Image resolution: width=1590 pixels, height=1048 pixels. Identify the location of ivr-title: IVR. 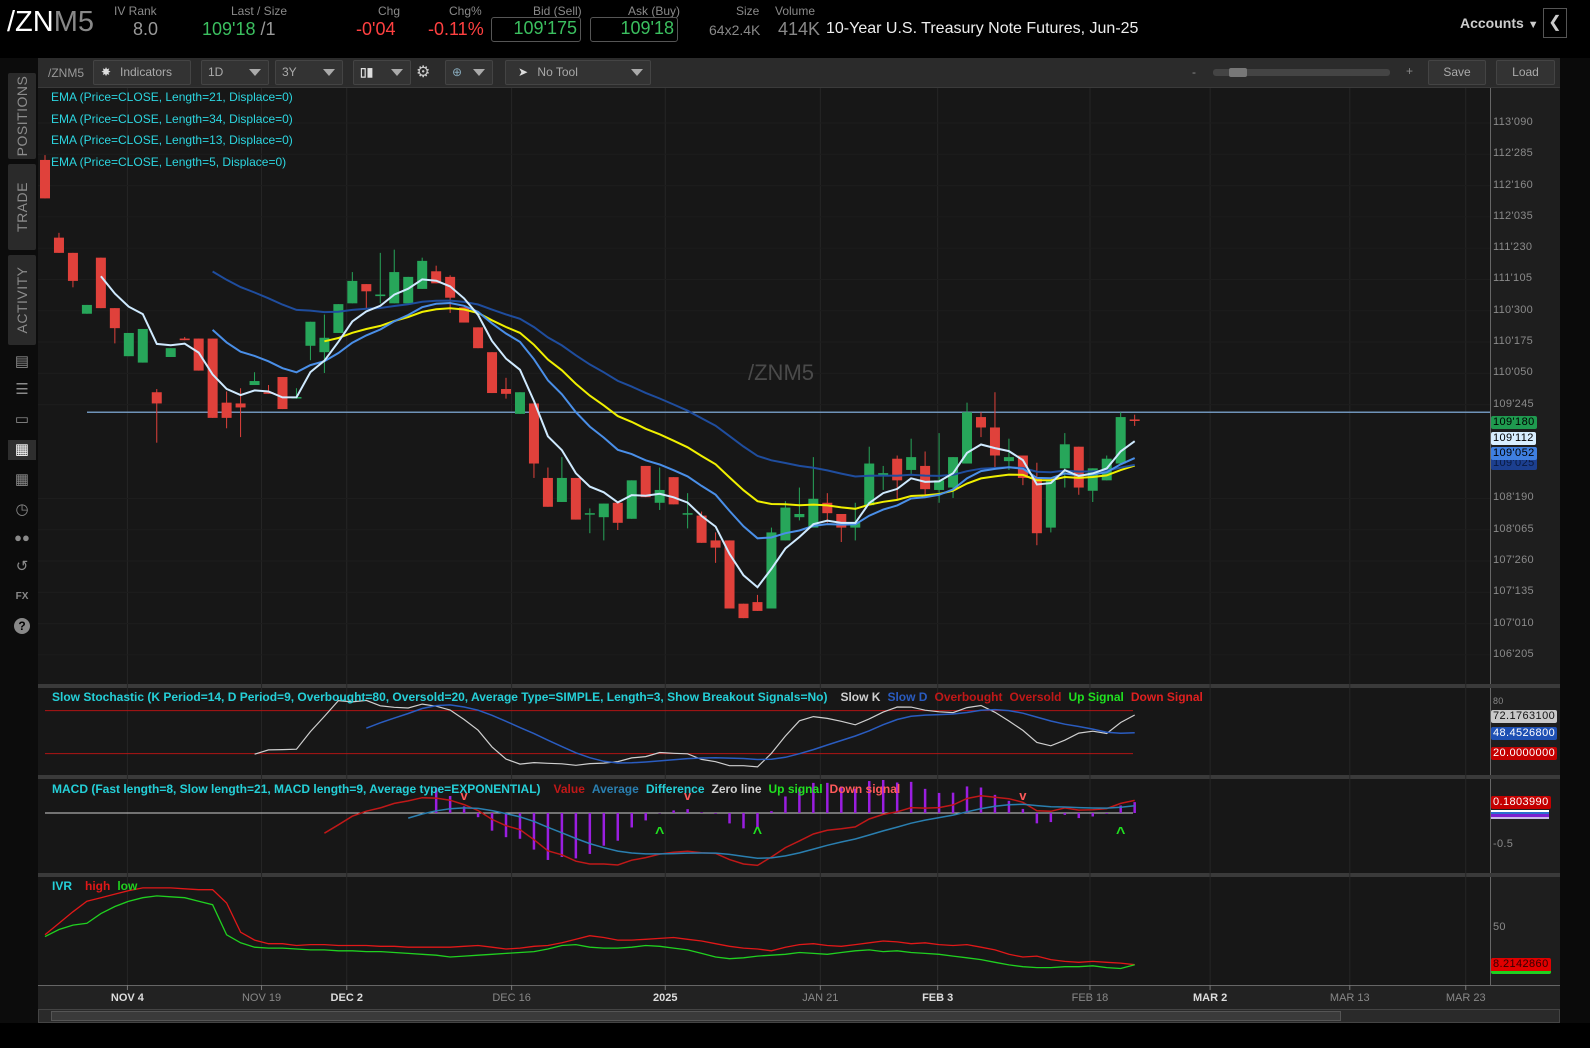
(62, 886).